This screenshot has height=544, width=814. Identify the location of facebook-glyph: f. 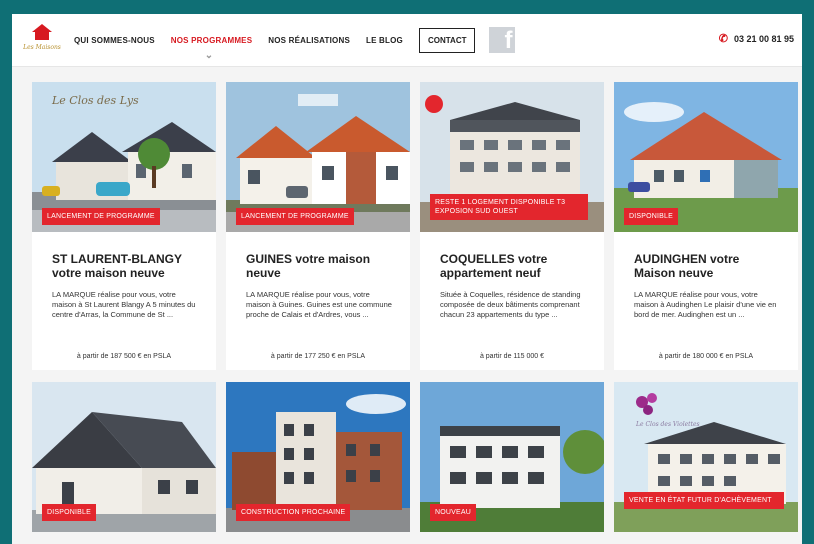
(508, 40).